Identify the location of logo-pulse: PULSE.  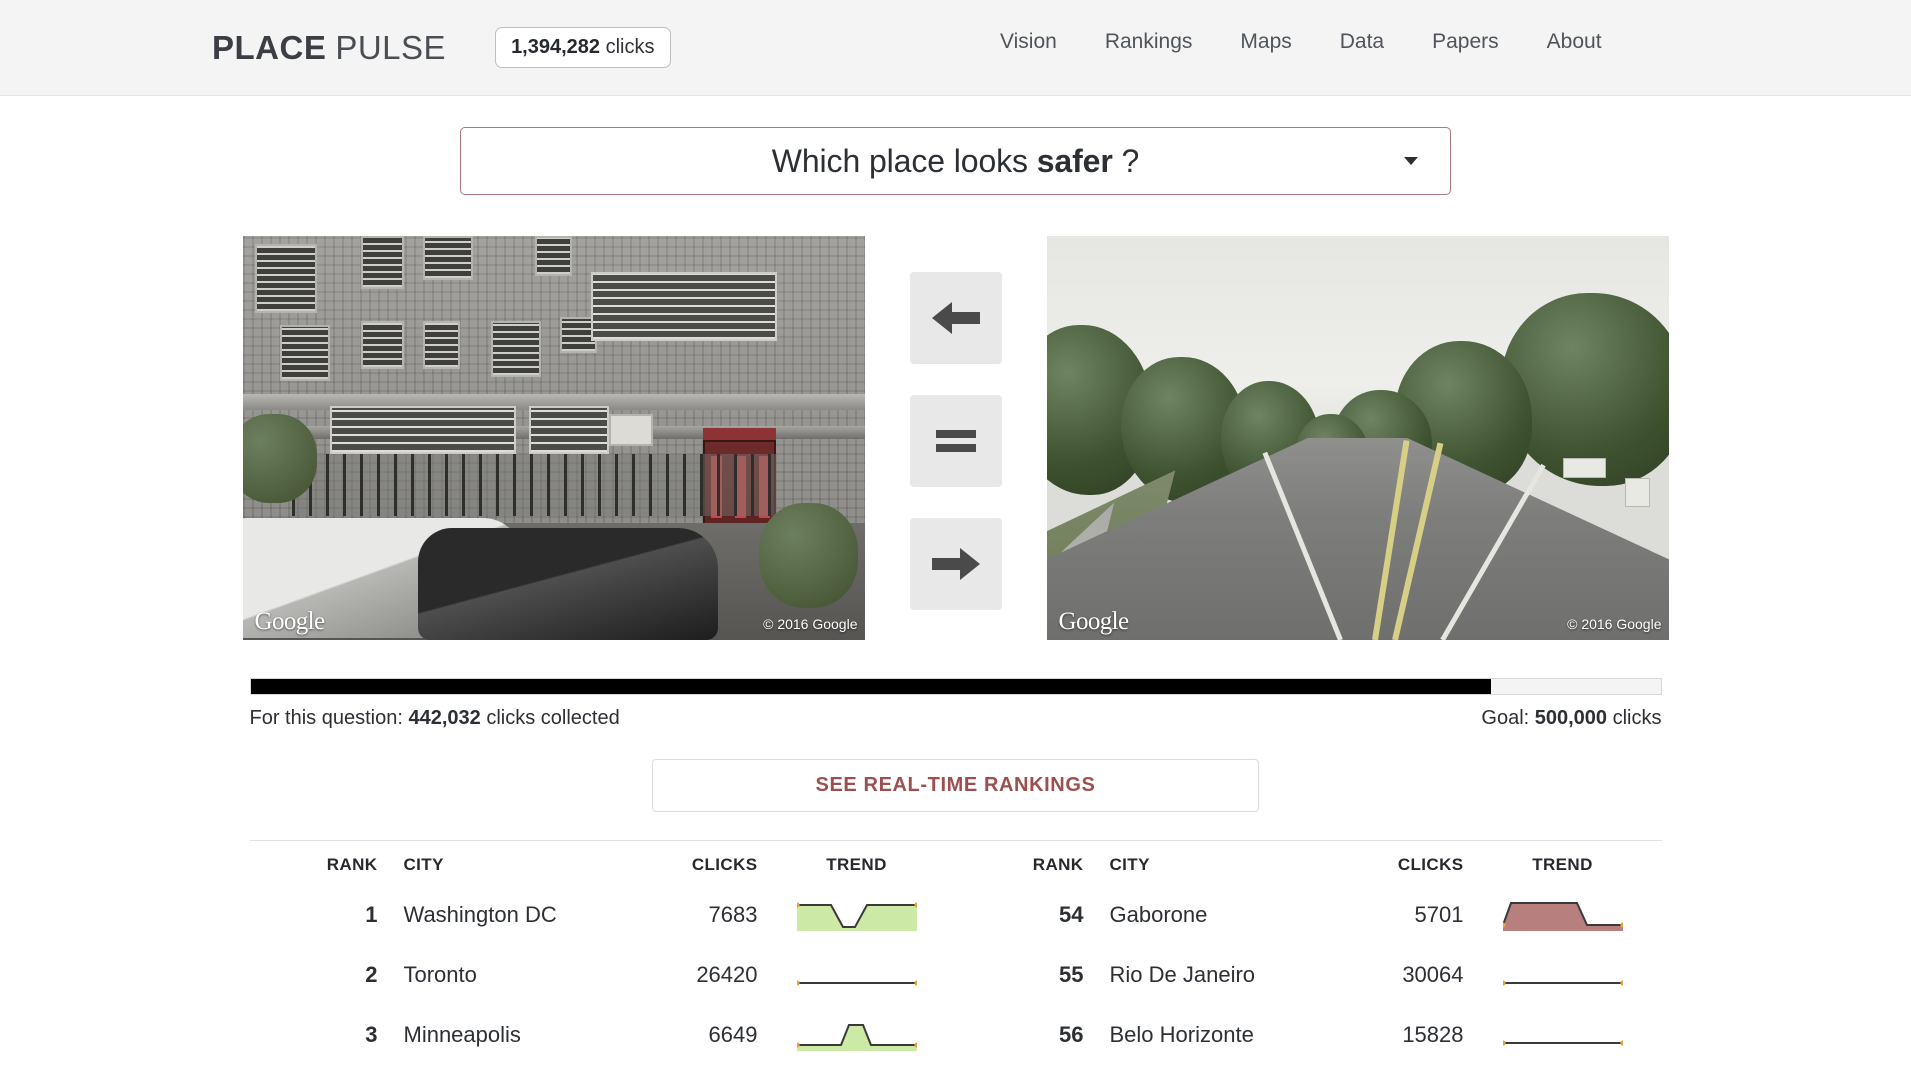
(391, 47).